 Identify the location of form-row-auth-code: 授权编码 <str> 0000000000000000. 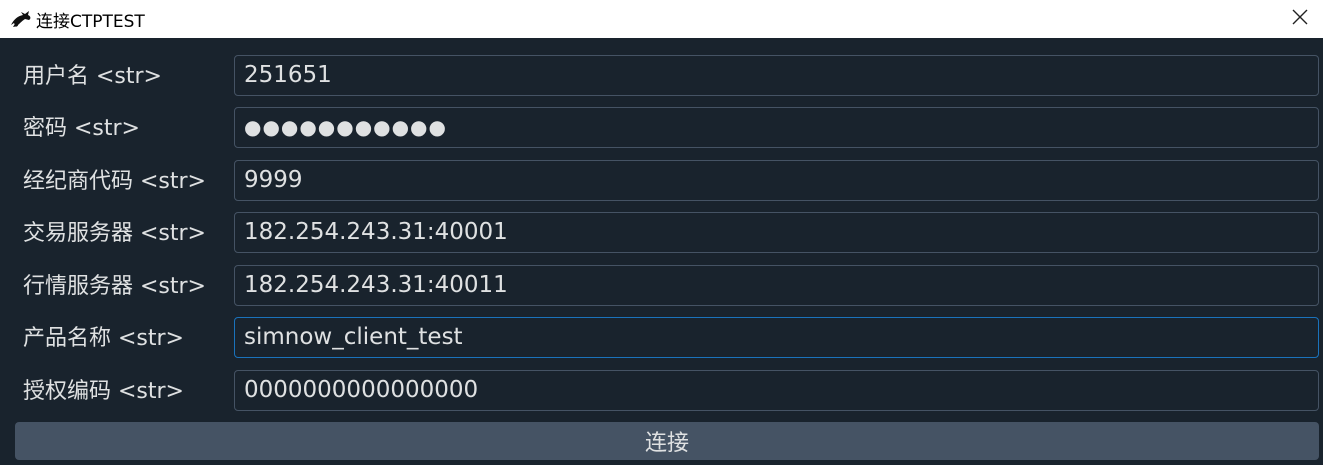
(661, 391).